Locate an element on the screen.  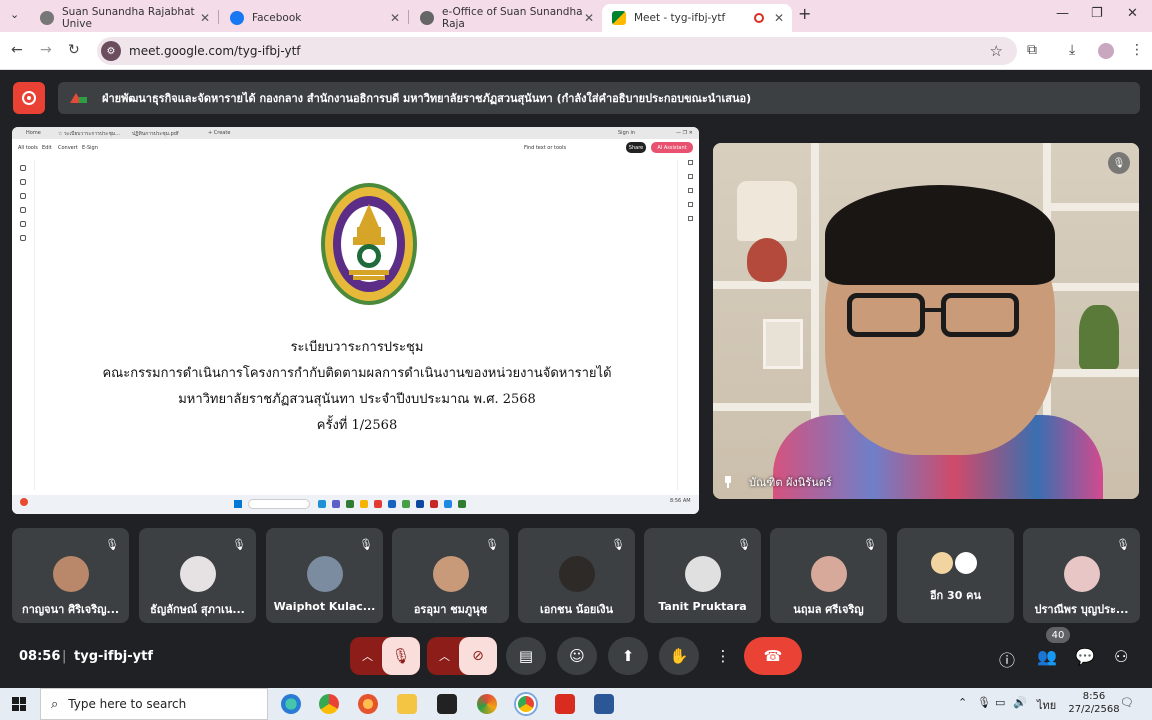
meeting-clock: 08:56 is located at coordinates (40, 656).